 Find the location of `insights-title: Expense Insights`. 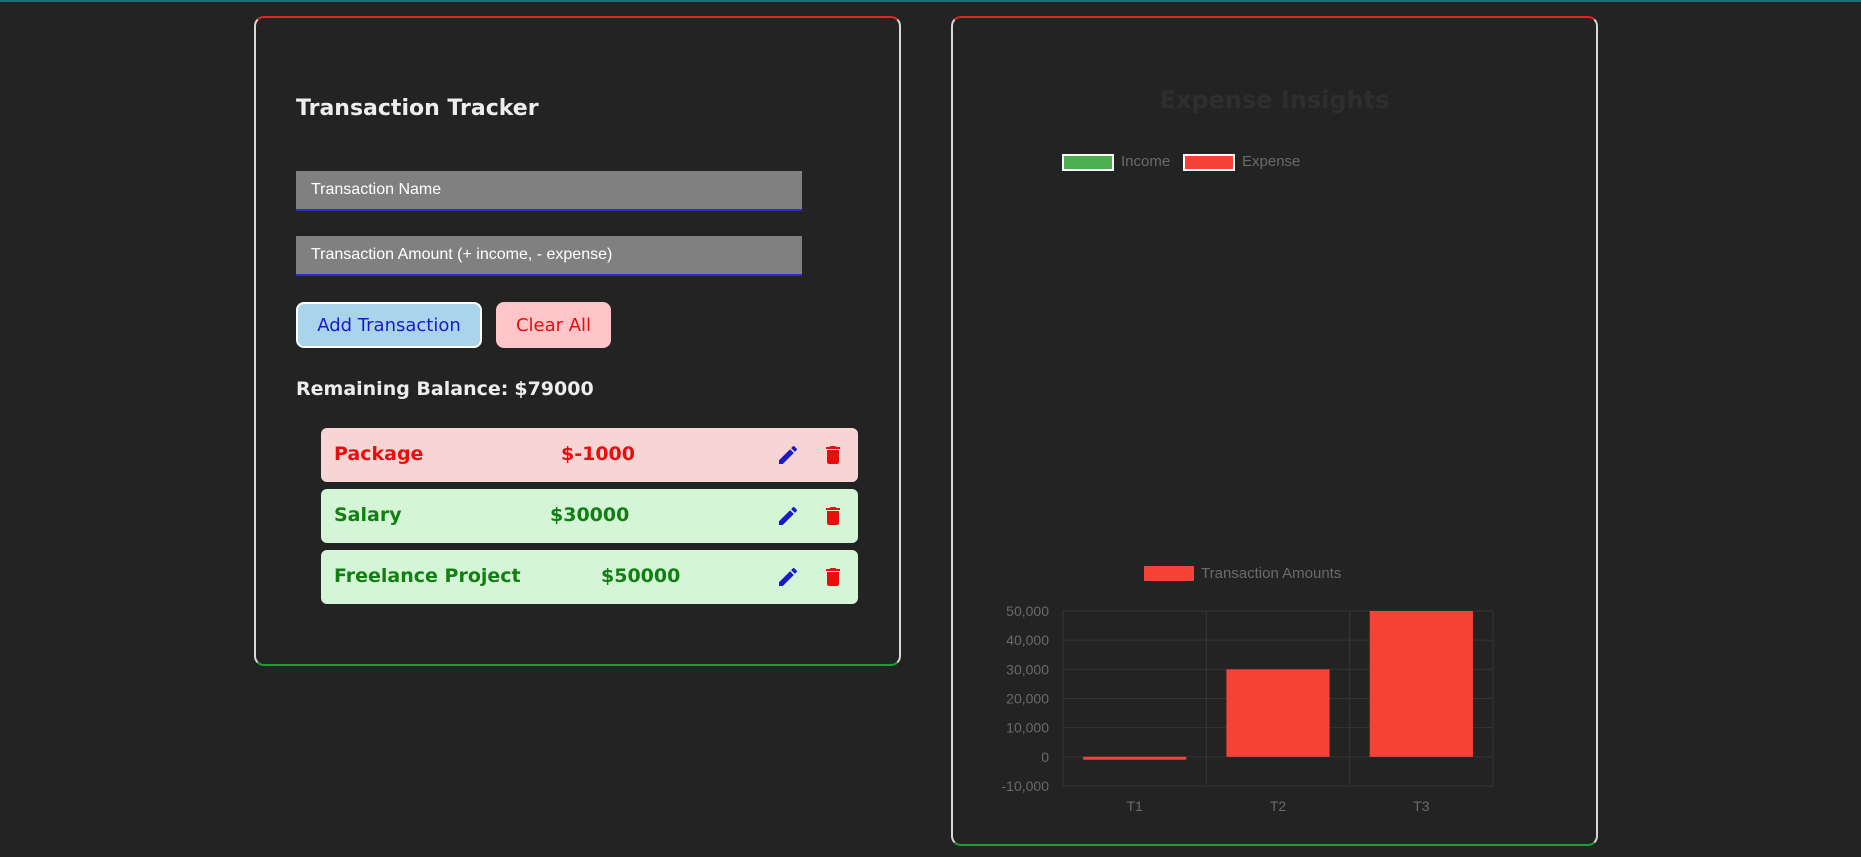

insights-title: Expense Insights is located at coordinates (1274, 100).